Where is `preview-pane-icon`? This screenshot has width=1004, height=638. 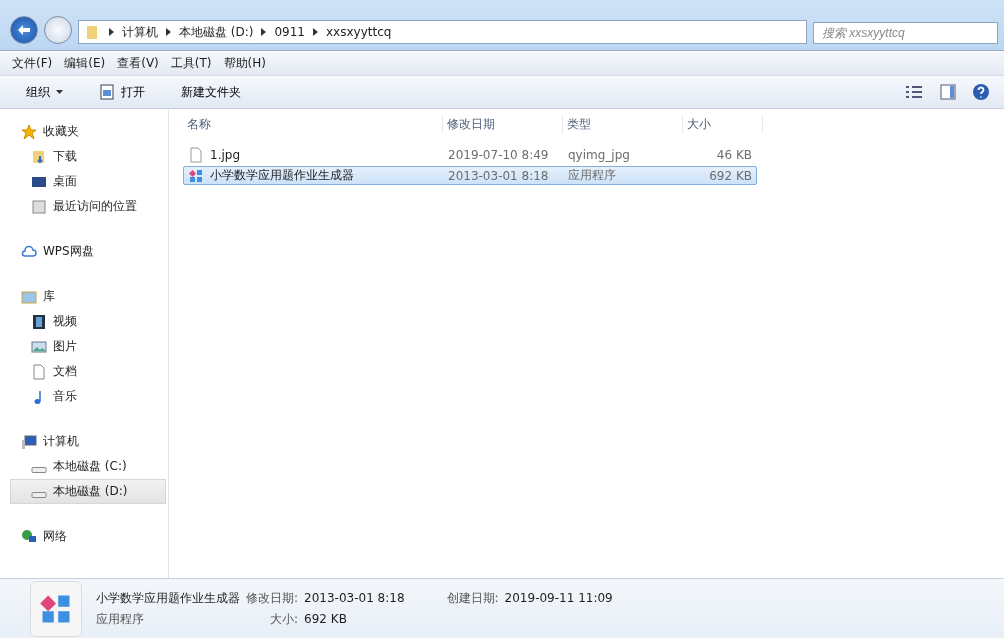
preview-pane-icon is located at coordinates (948, 92).